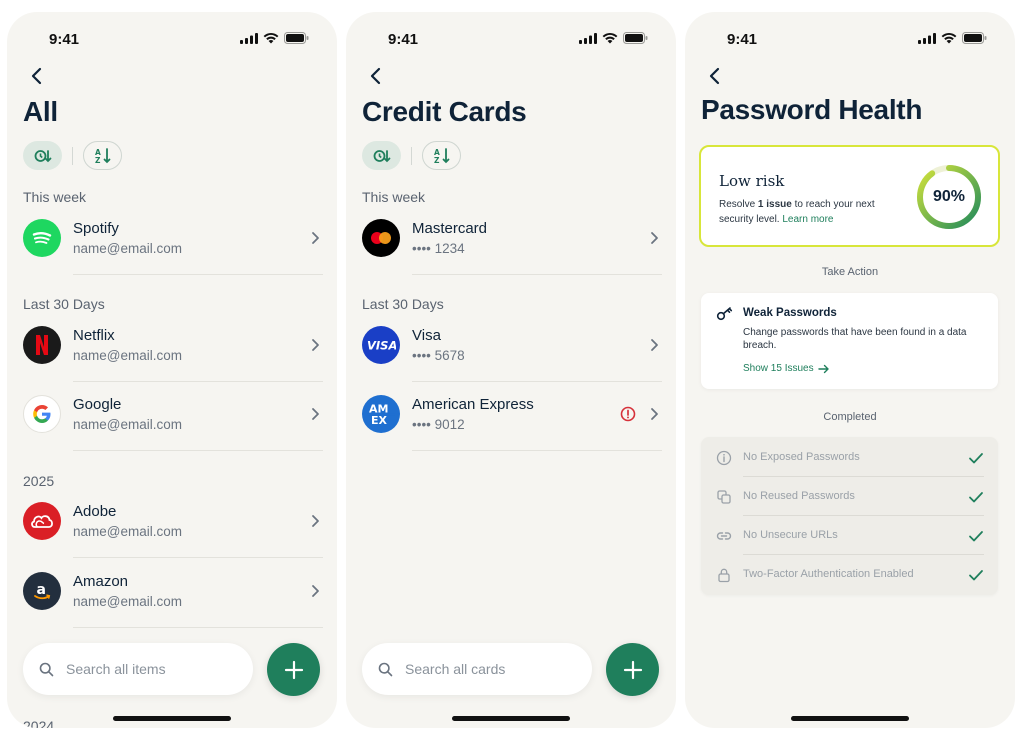 Image resolution: width=1024 pixels, height=734 pixels. I want to click on completed-item-2fa: Two-Factor Authentication Enabled, so click(849, 574).